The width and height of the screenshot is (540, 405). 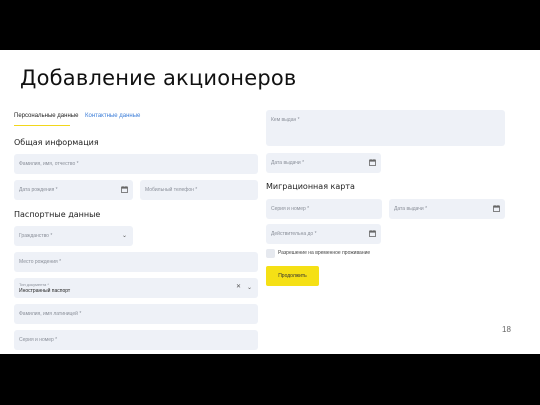 What do you see at coordinates (42, 125) in the screenshot?
I see `active-tab-indicator` at bounding box center [42, 125].